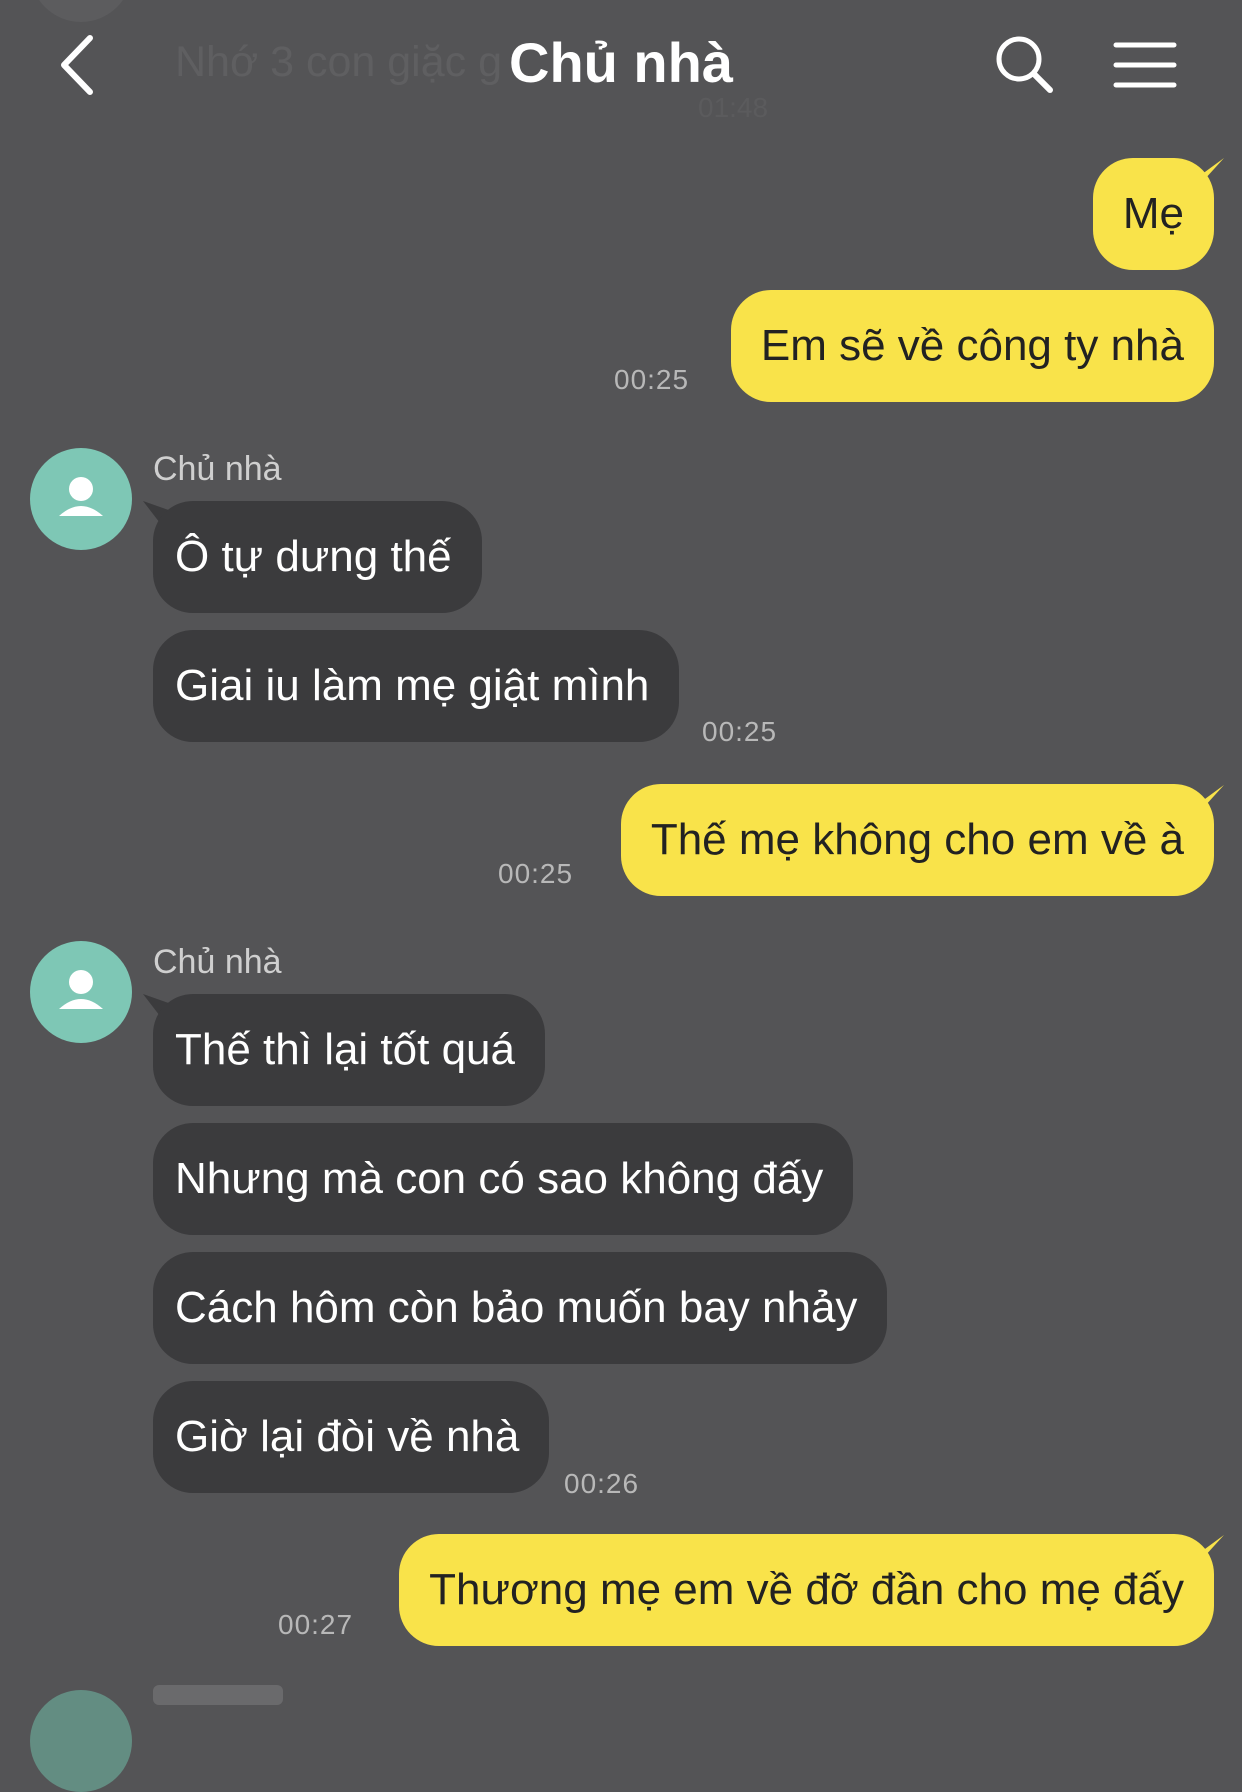 This screenshot has height=1792, width=1242. I want to click on outgoing-message: Thương mẹ em về đỡ đần cho mẹ đấy, so click(806, 1590).